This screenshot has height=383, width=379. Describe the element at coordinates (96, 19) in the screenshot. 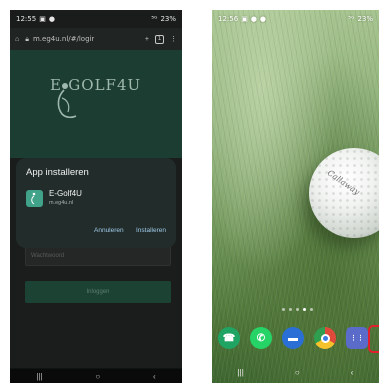

I see `status-bar: 12:55 ▣ ● ⁵ᴳ 23%` at that location.